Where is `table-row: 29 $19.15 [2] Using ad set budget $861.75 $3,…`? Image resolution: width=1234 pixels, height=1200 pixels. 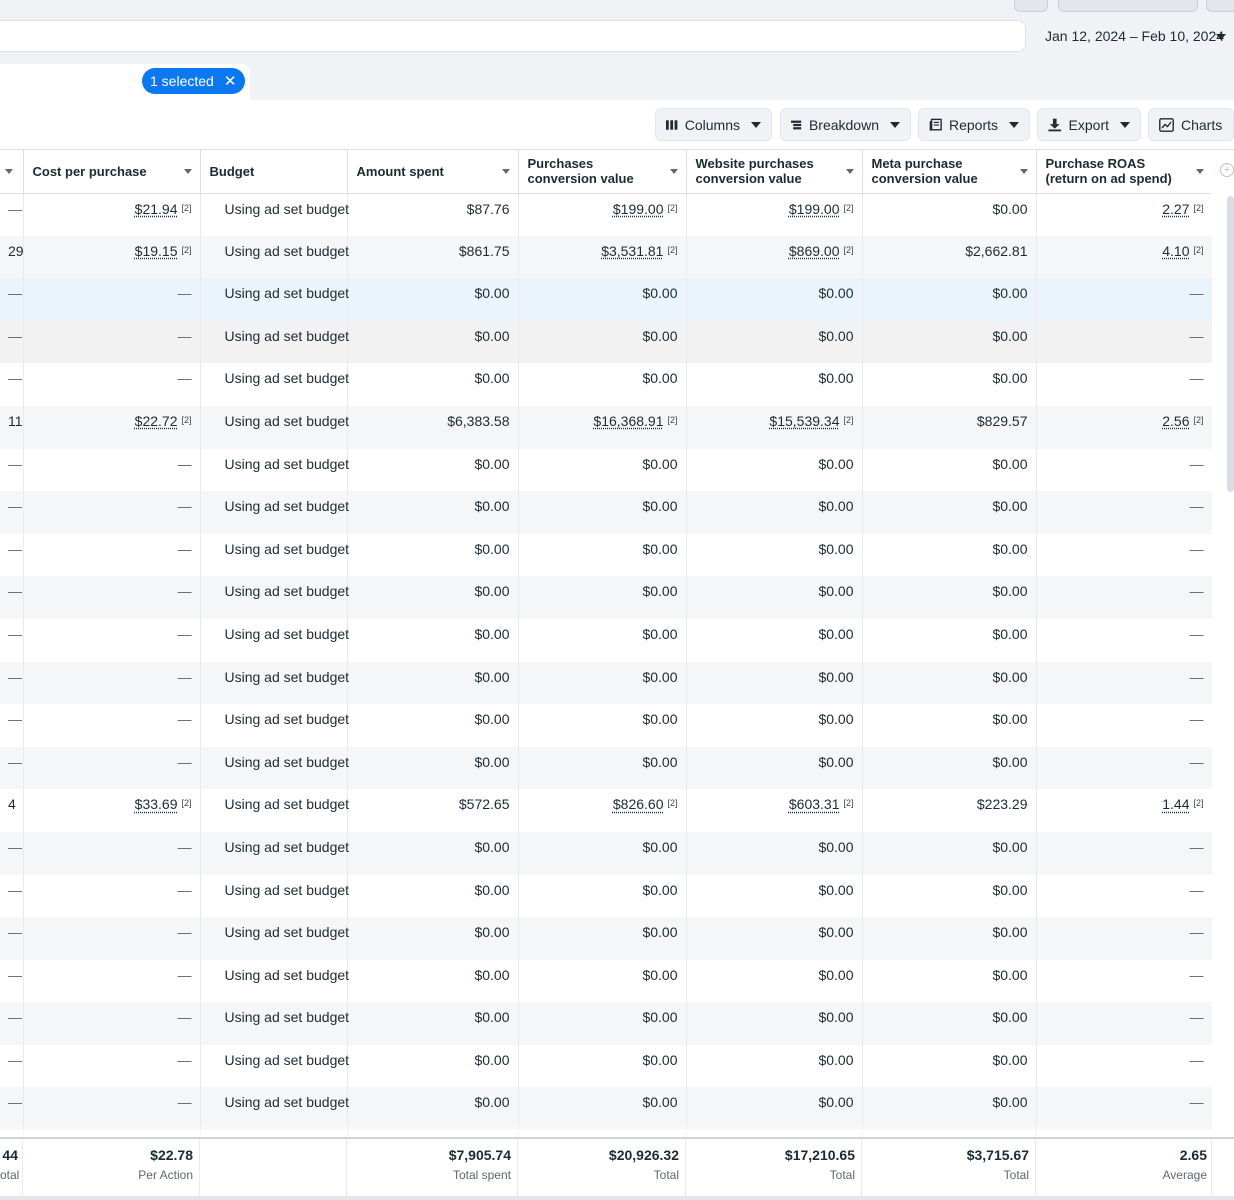 table-row: 29 $19.15 [2] Using ad set budget $861.75 $3,… is located at coordinates (606, 257).